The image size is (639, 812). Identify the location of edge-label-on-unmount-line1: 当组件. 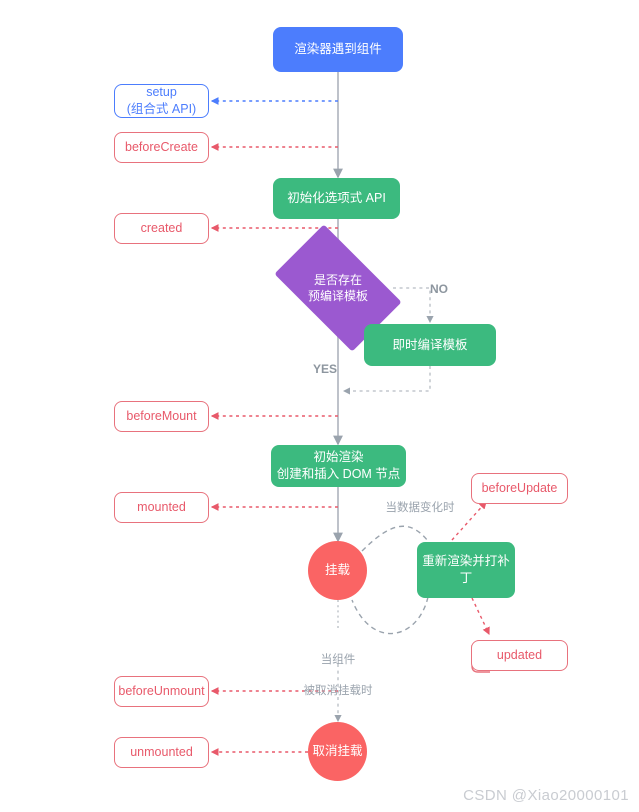
(338, 659).